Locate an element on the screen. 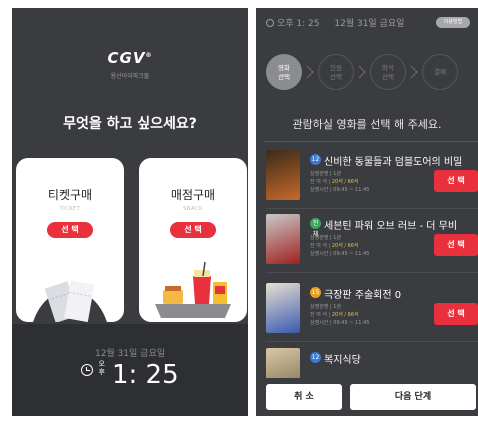 The width and height of the screenshot is (478, 422). help-button: 이용방법 is located at coordinates (453, 22).